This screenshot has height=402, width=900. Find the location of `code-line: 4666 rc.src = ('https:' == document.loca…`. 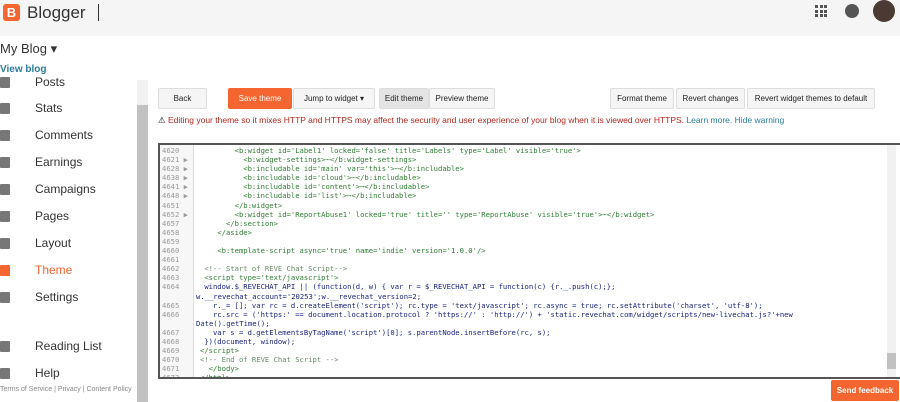

code-line: 4666 rc.src = ('https:' == document.loca… is located at coordinates (530, 314).